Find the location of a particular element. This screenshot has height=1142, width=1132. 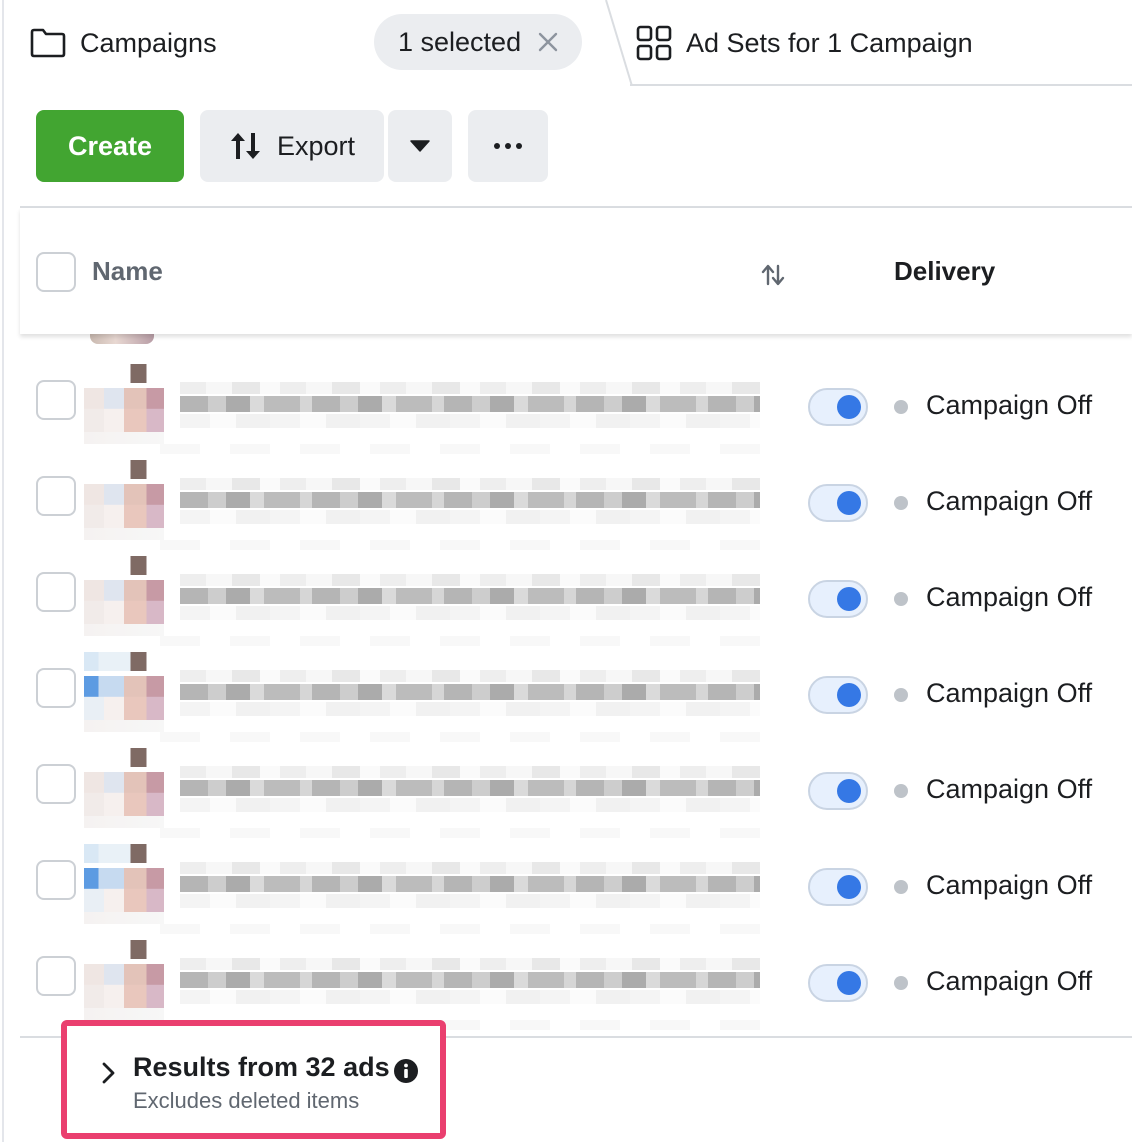

tab-ad-sets: Ad Sets for 1 Campaign is located at coordinates (804, 43).